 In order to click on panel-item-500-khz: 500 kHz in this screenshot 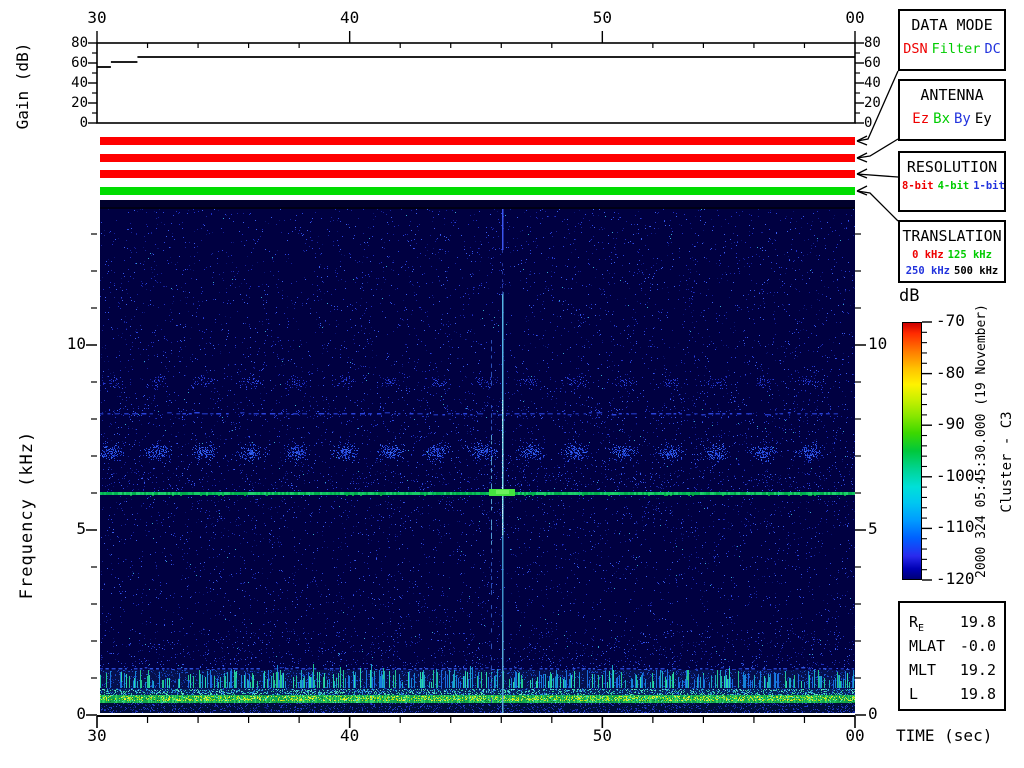, I will do `click(976, 271)`.